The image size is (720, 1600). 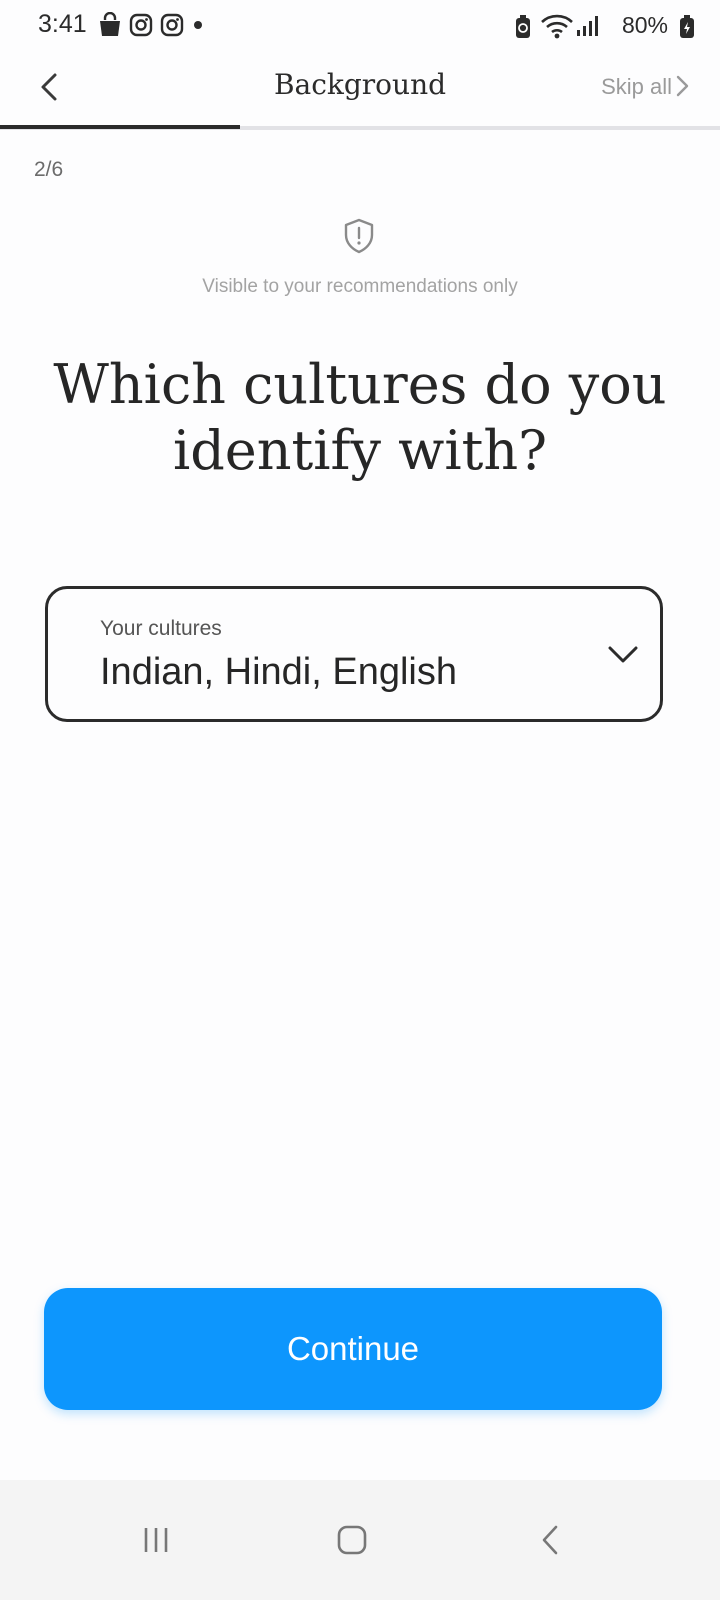 What do you see at coordinates (682, 86) in the screenshot?
I see `chevron-right-icon` at bounding box center [682, 86].